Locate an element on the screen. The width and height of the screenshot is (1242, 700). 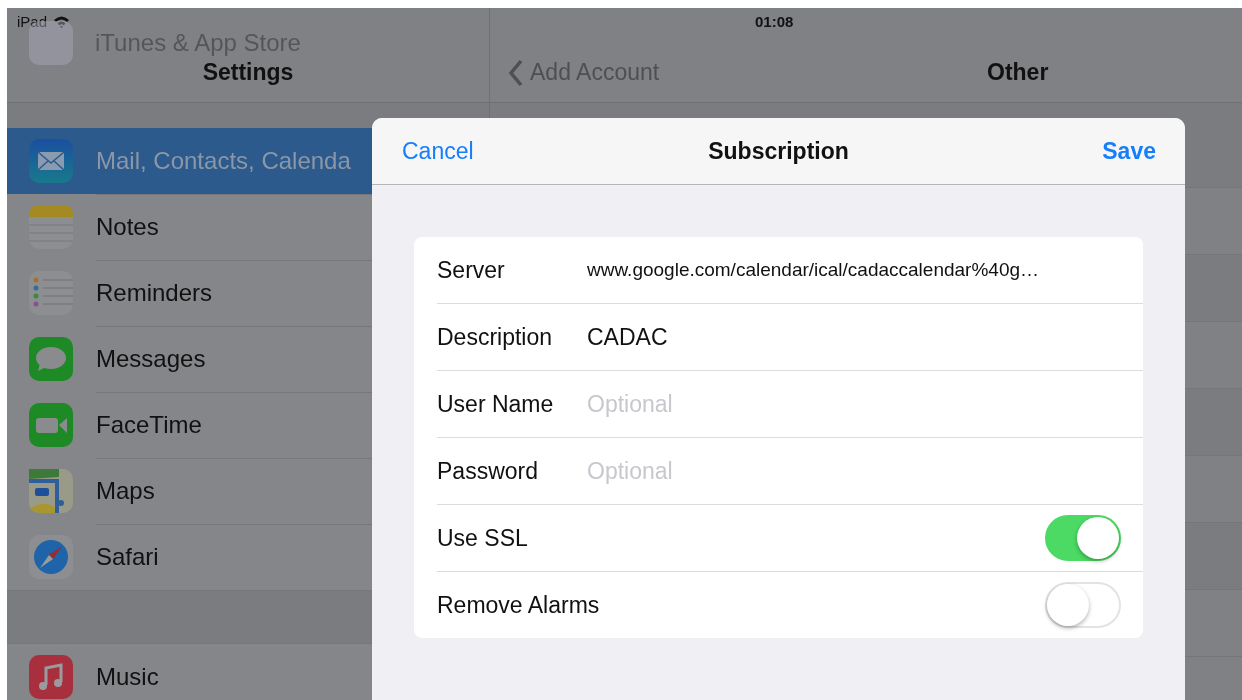
notepad-icon is located at coordinates (51, 227).